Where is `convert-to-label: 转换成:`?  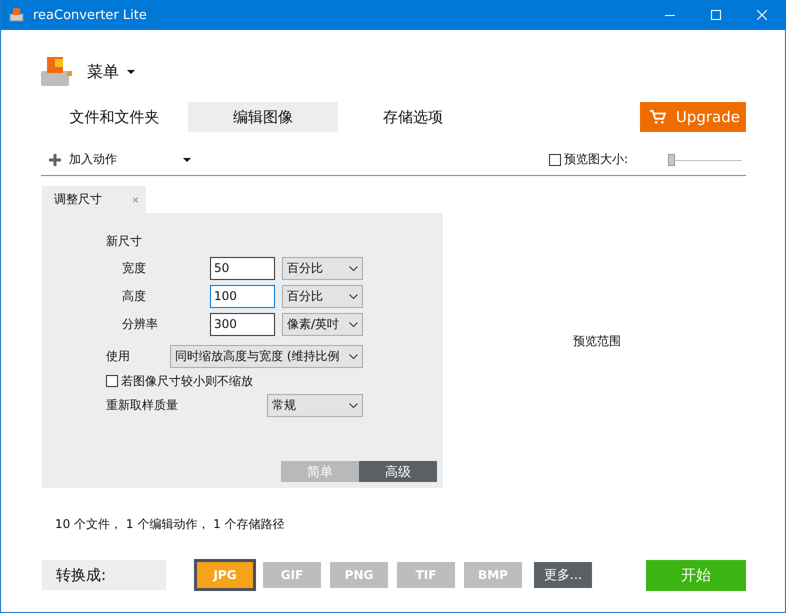
convert-to-label: 转换成: is located at coordinates (104, 575).